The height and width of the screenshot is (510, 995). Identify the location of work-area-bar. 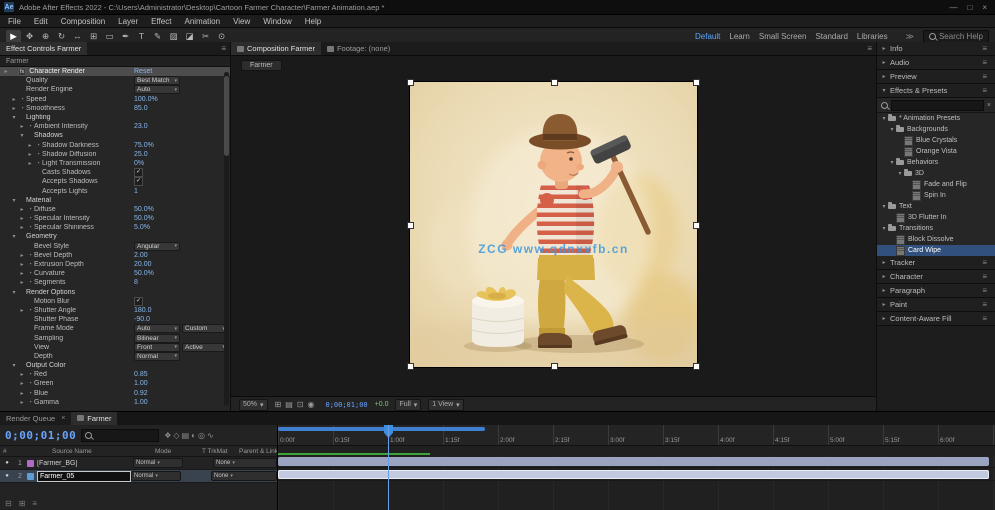
(381, 429).